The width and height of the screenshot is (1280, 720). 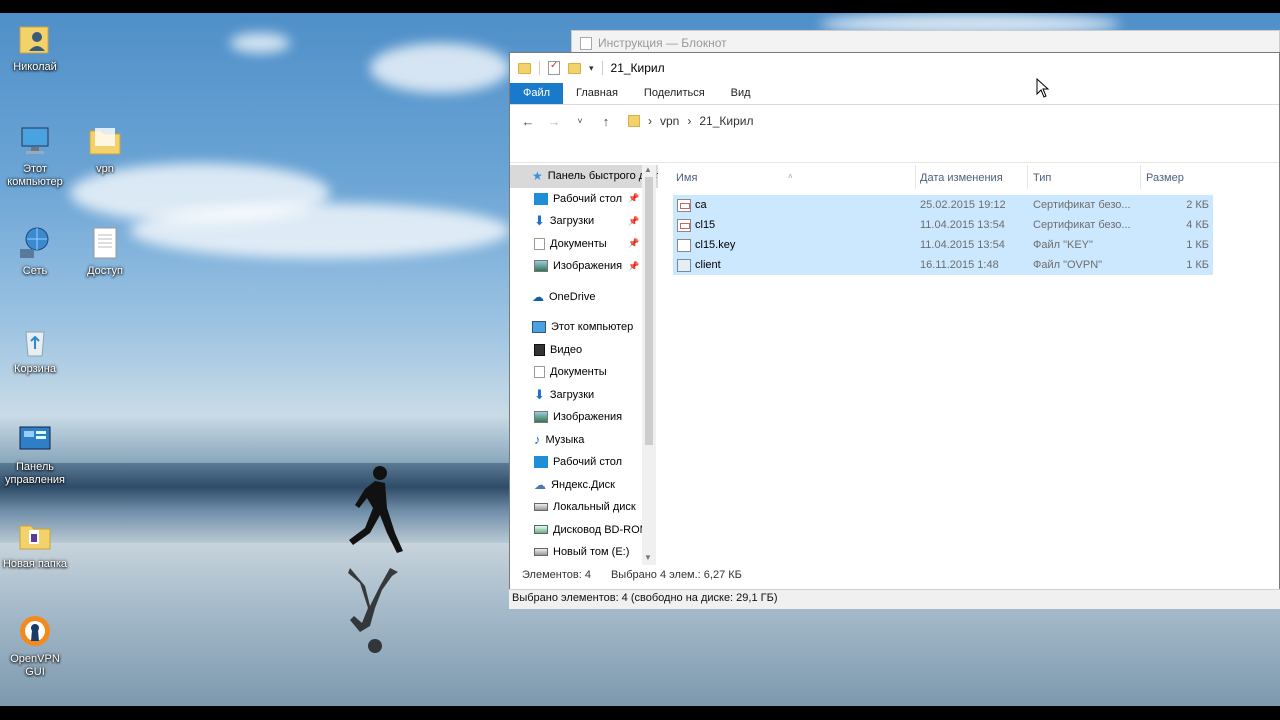 I want to click on runner-silhouette, so click(x=376, y=509).